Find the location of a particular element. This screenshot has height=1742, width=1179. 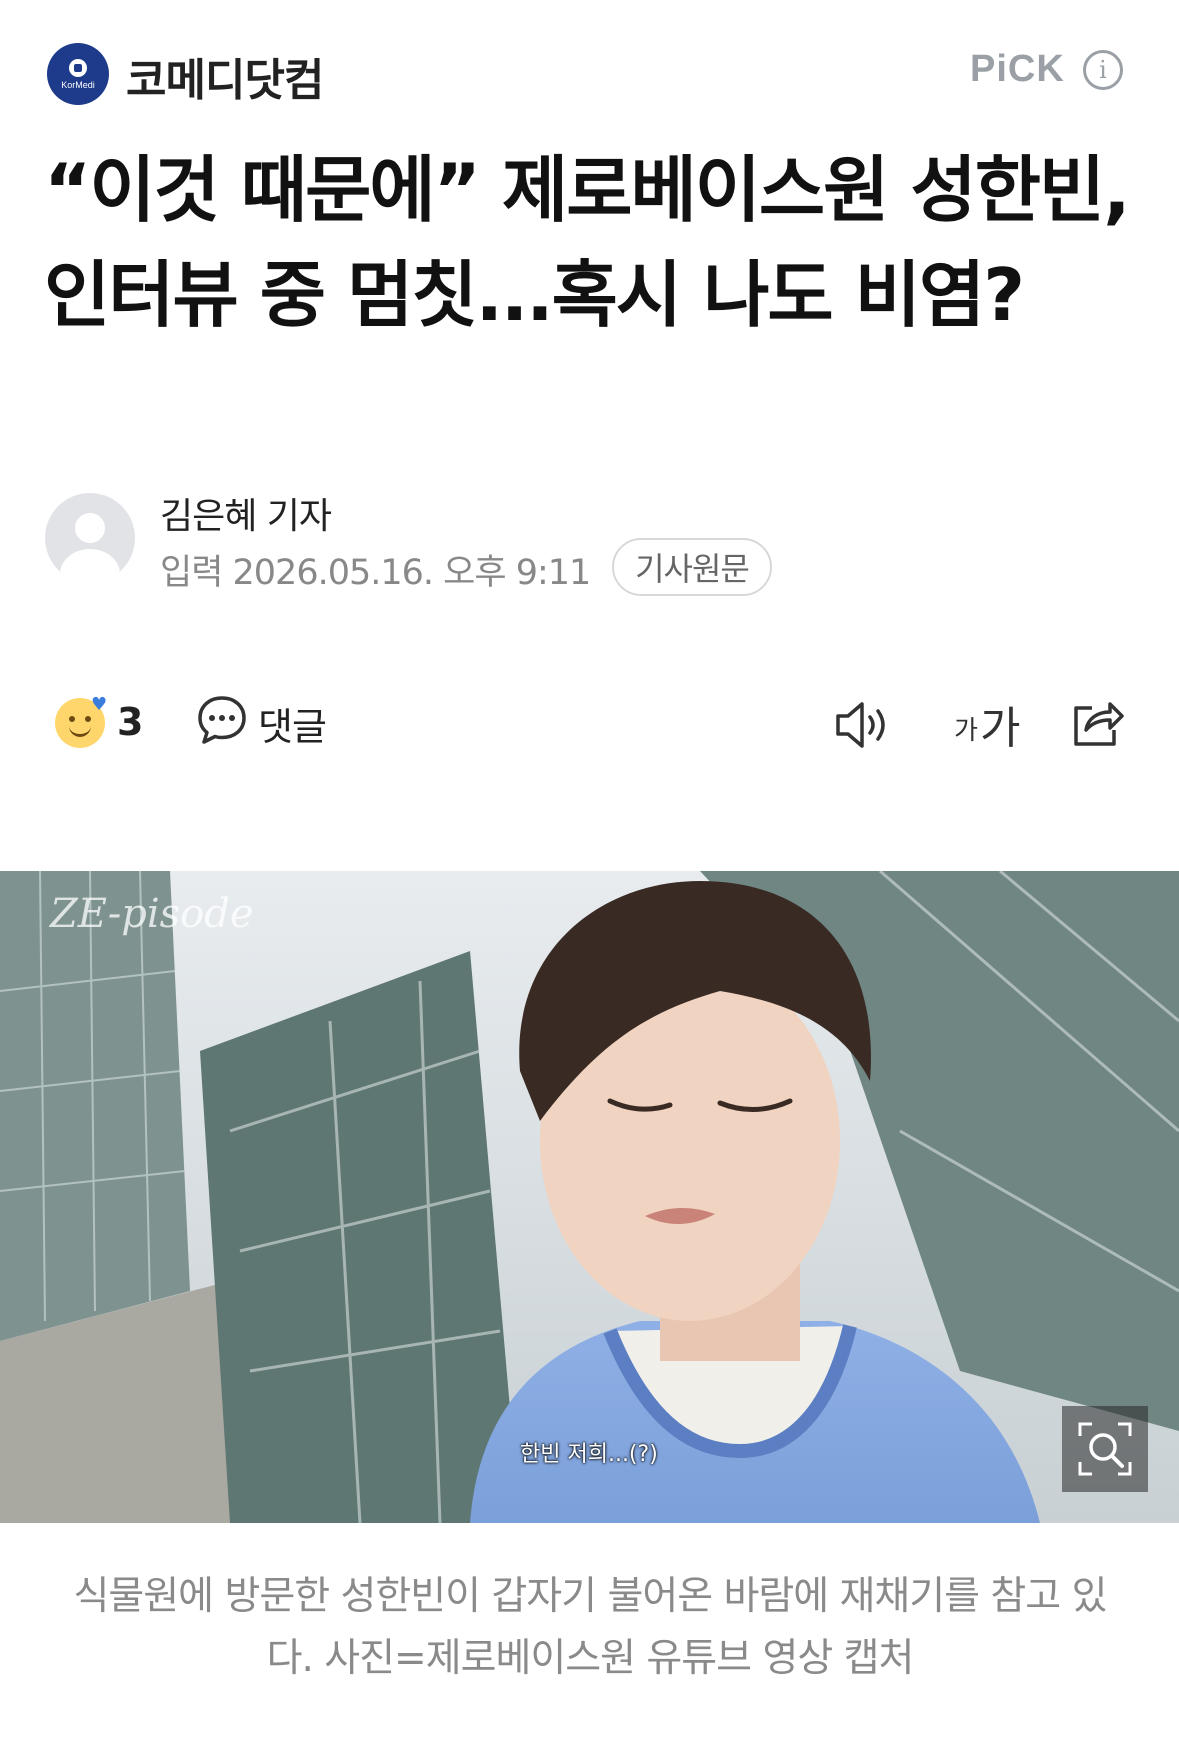

video-subtitle: 한빈 저희...(?) is located at coordinates (589, 1454).